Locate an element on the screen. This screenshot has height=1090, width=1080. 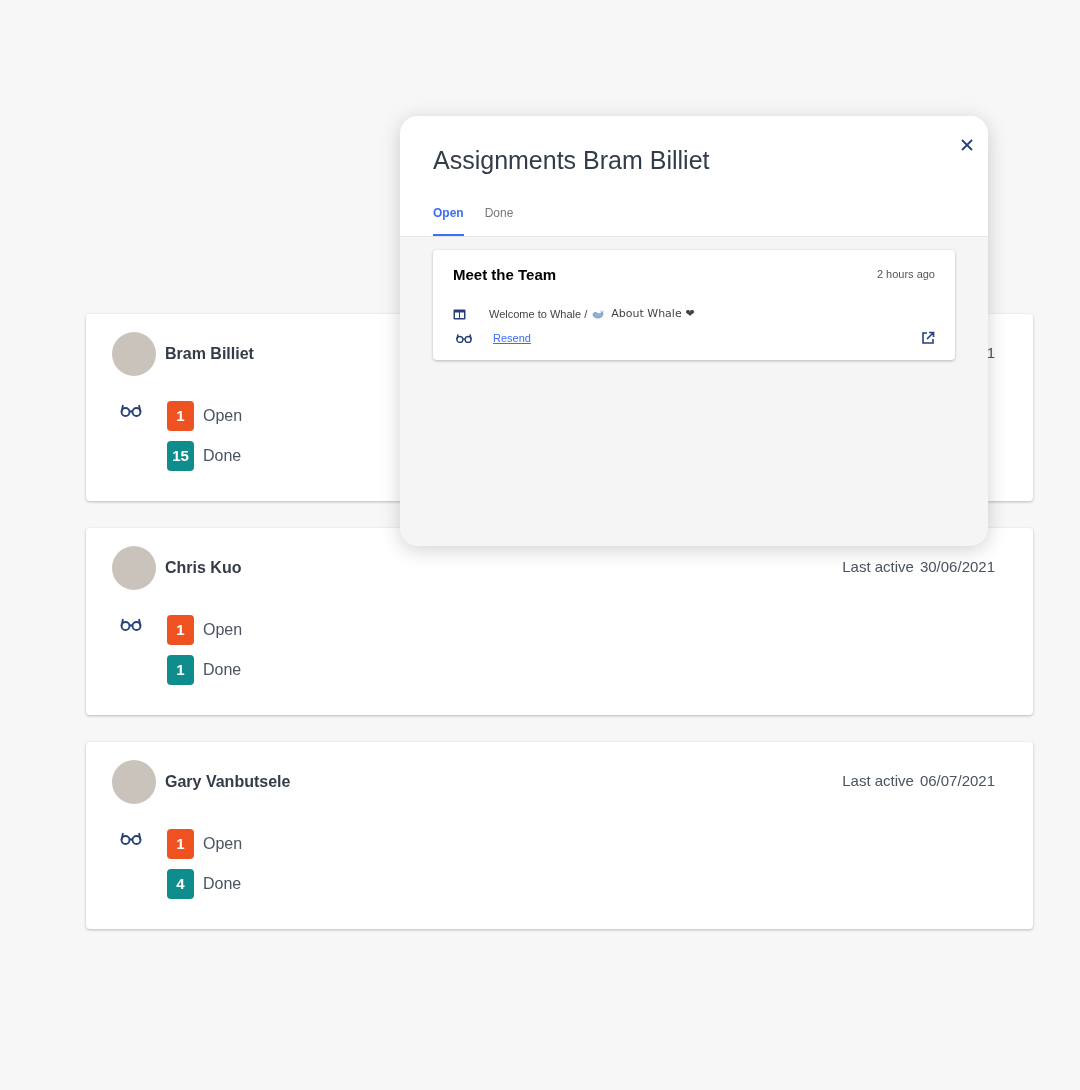
layout-icon is located at coordinates (459, 314).